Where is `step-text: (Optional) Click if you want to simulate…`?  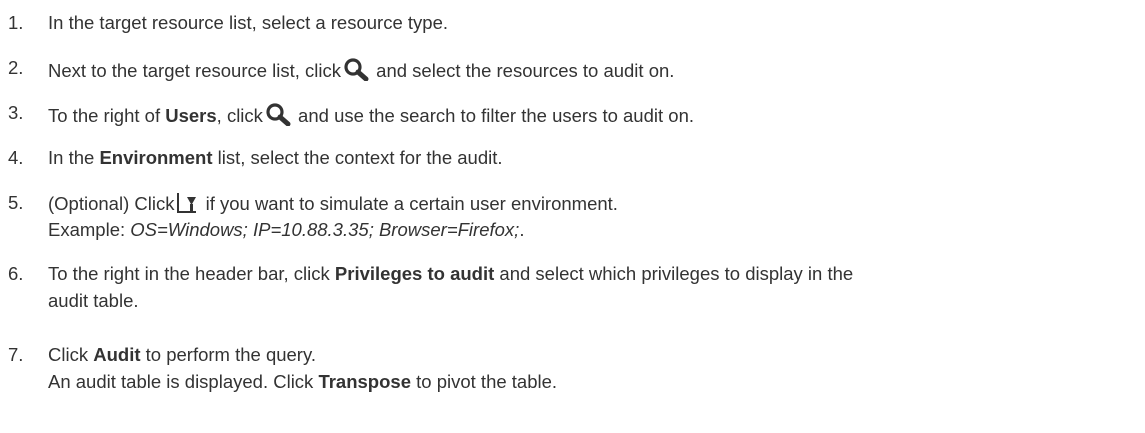
step-text: (Optional) Click if you want to simulate… is located at coordinates (333, 216).